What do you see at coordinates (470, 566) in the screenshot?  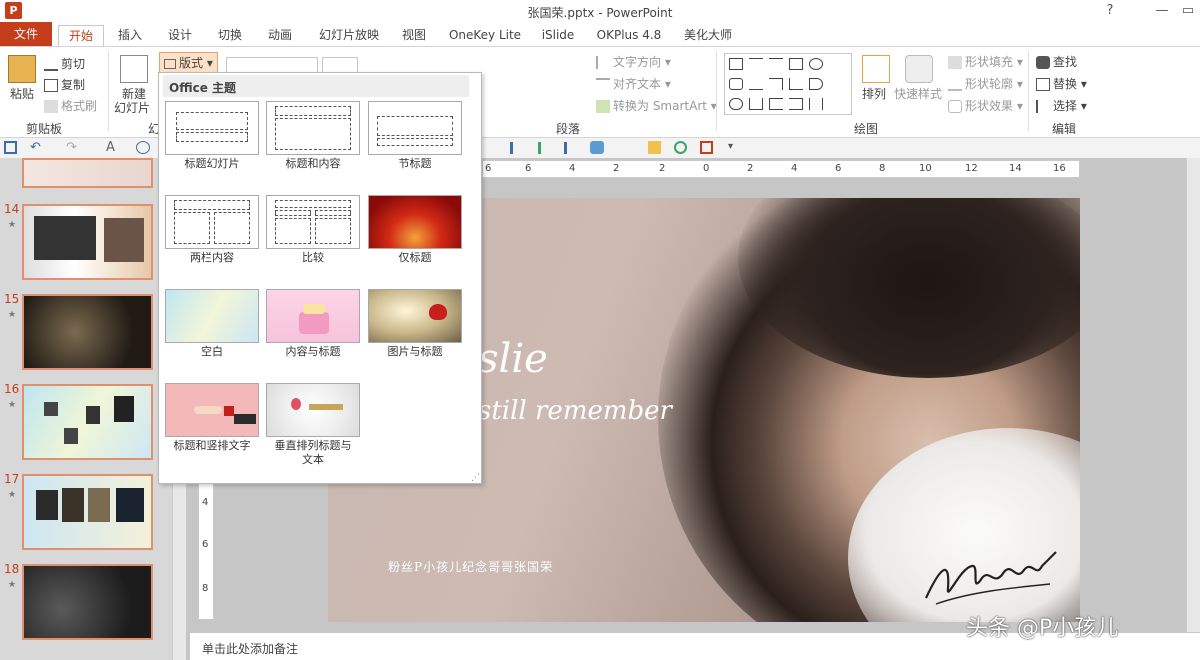 I see `slide-caption: 粉丝P小孩儿纪念哥哥张国荣` at bounding box center [470, 566].